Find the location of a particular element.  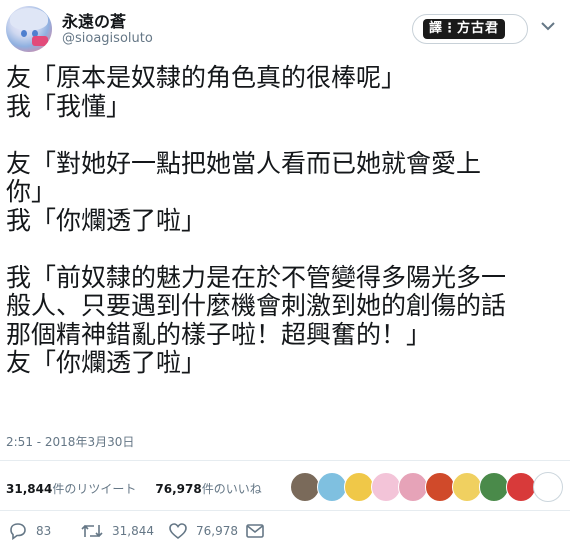

user-handle: @sioagisoluto is located at coordinates (107, 38).